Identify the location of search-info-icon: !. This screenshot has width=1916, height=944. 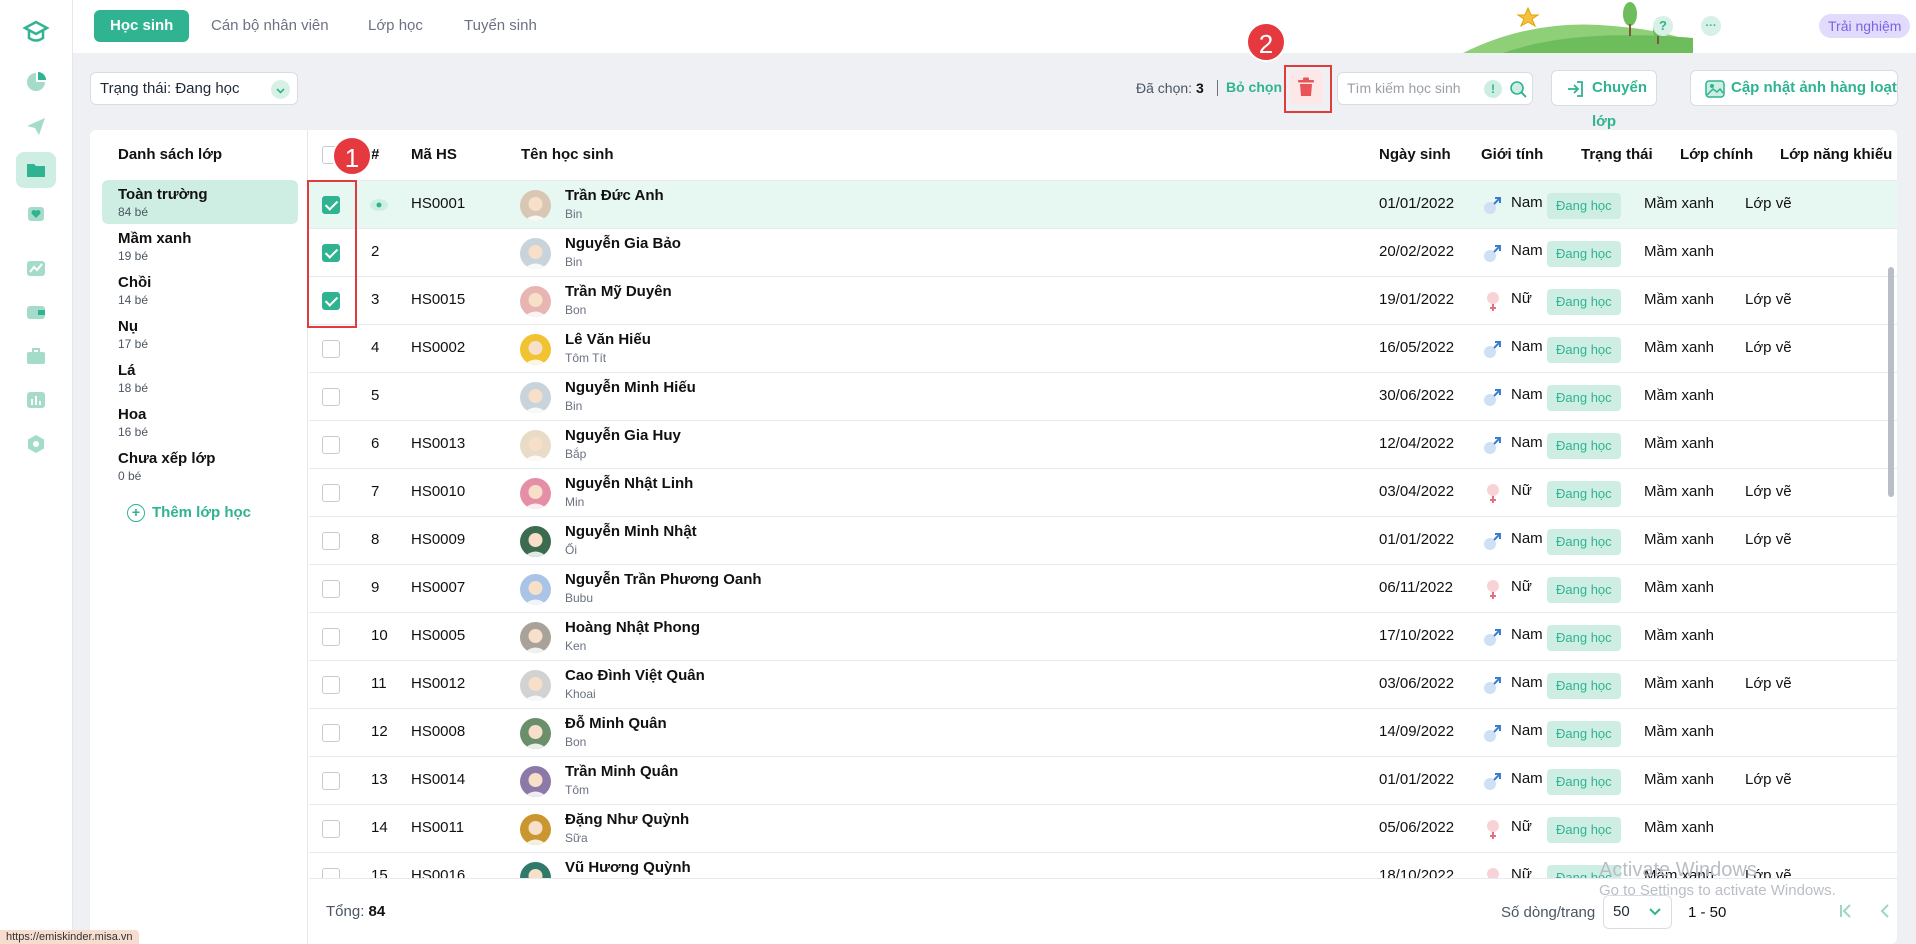
(1493, 89).